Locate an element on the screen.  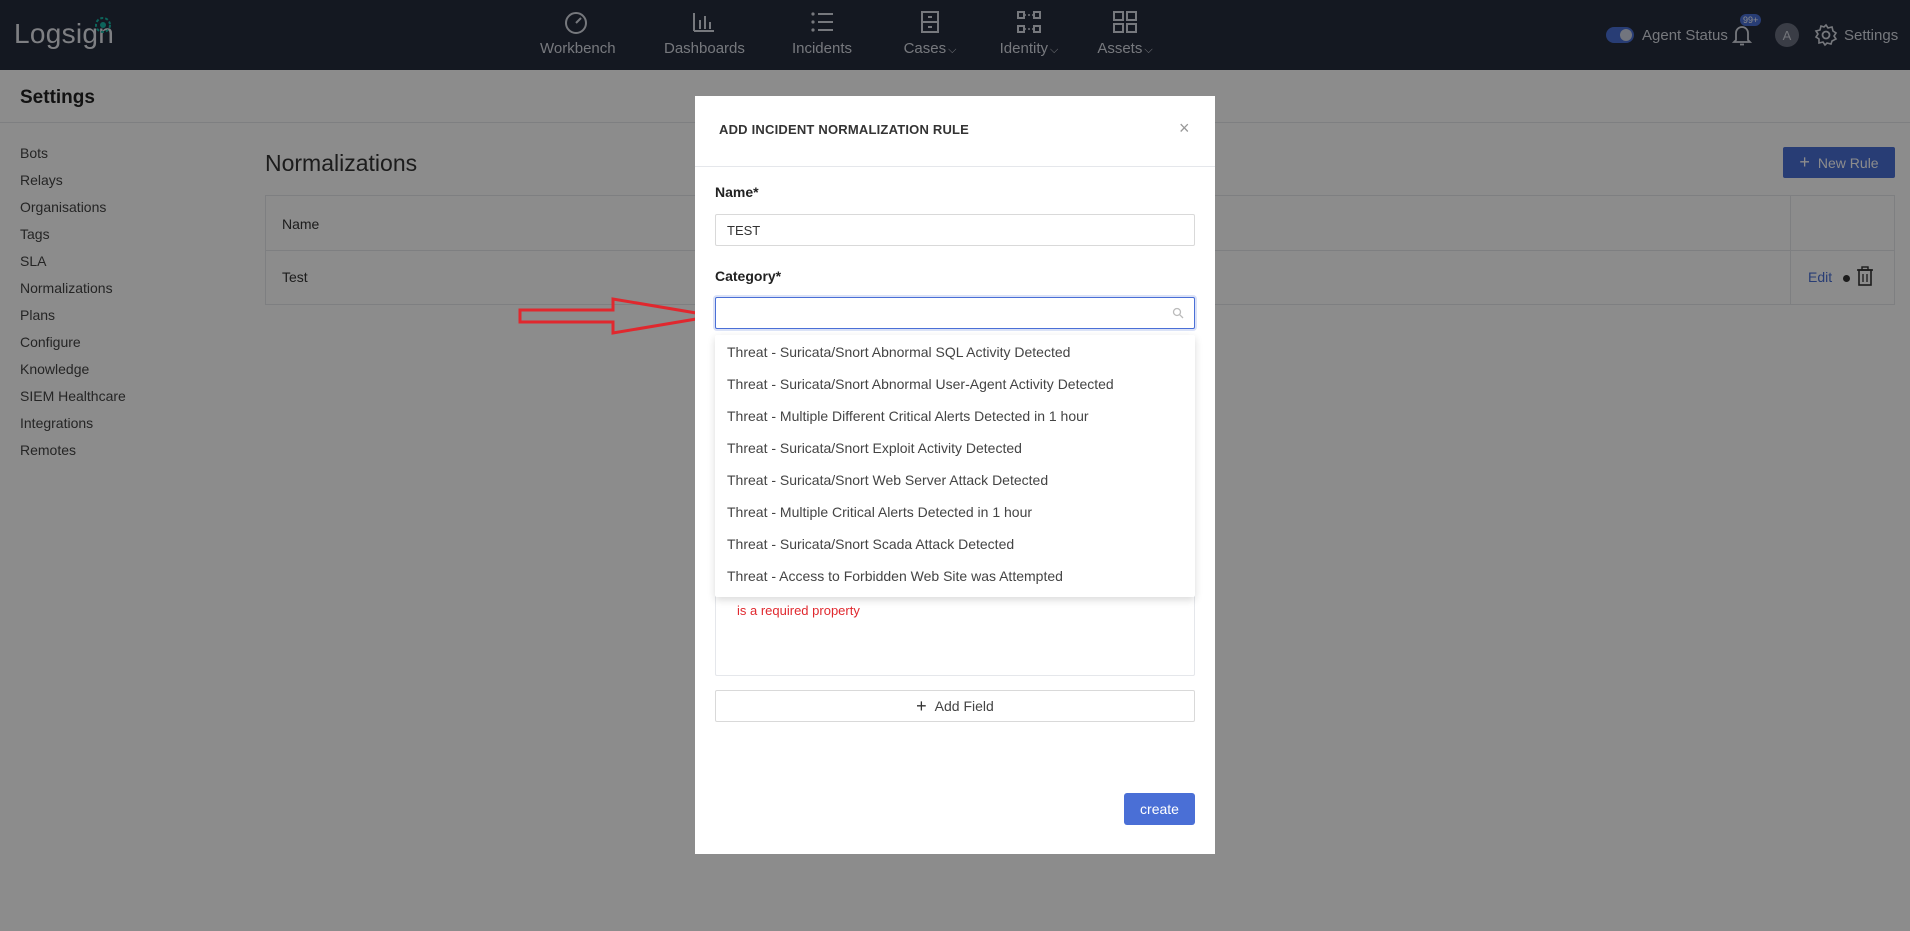
category-select is located at coordinates (955, 313).